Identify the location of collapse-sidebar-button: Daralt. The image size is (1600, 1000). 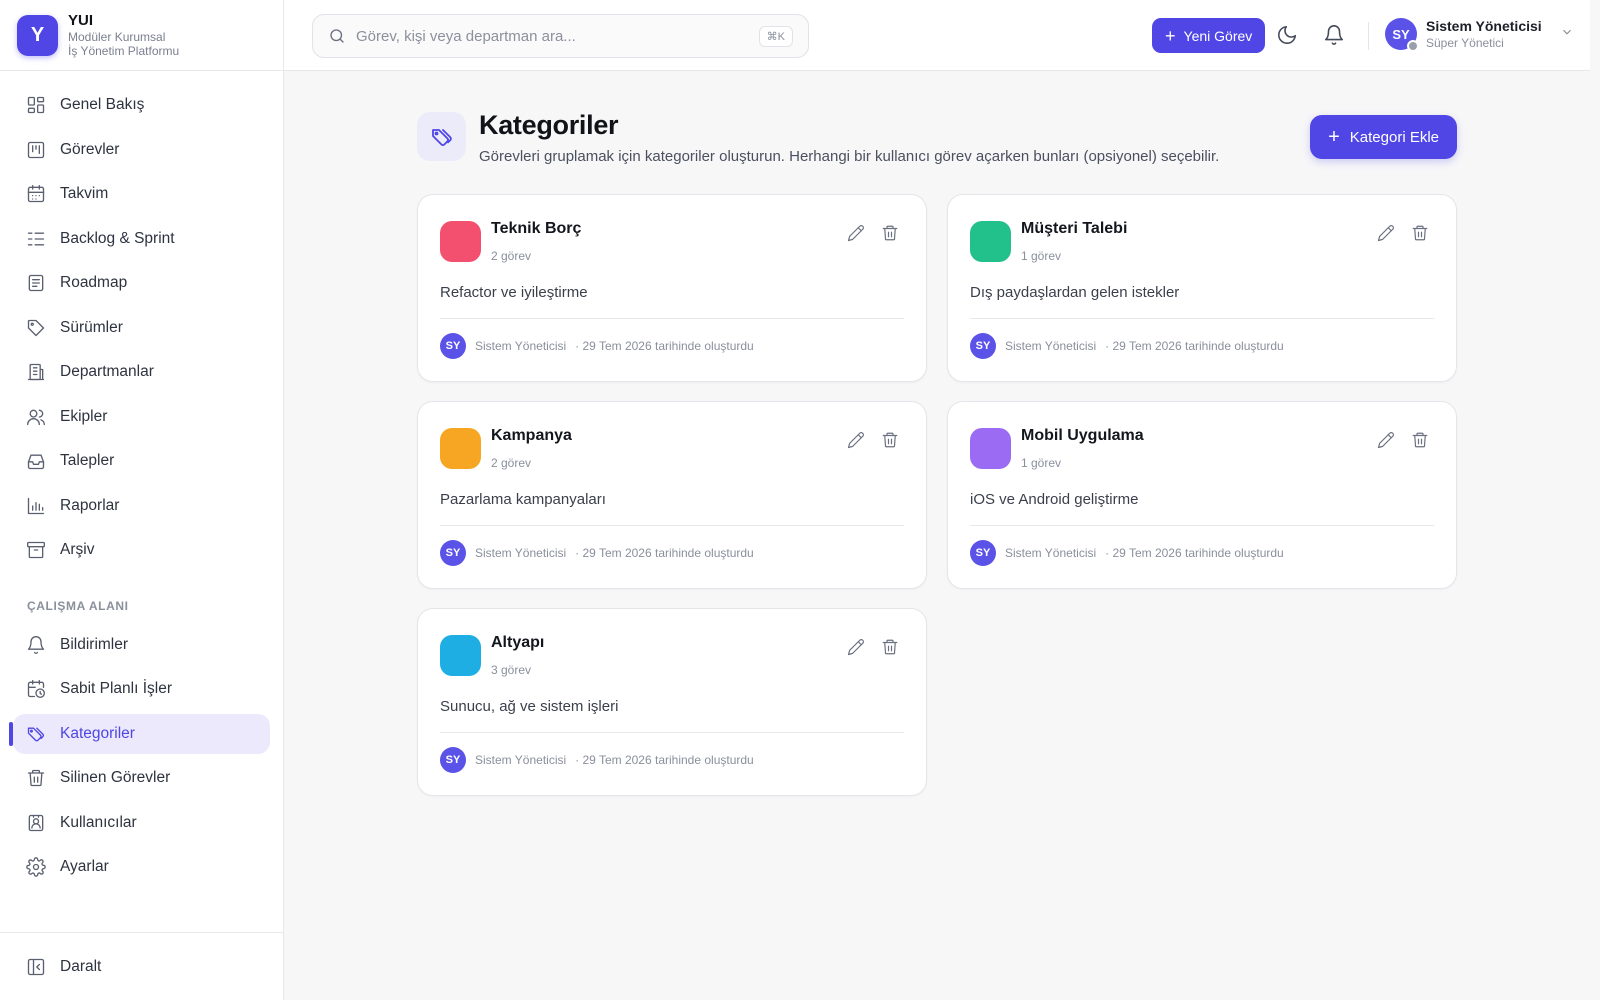
(141, 967).